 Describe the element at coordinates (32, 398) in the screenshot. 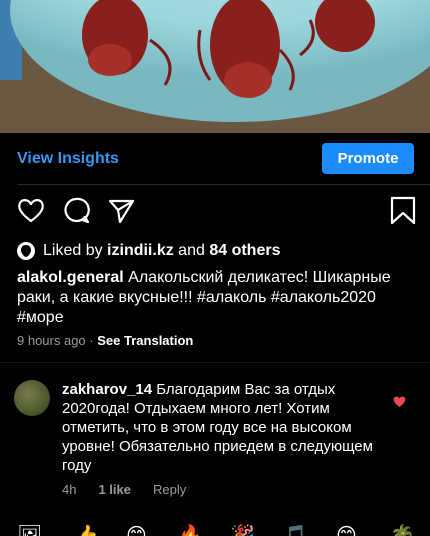

I see `commenter-avatar` at that location.